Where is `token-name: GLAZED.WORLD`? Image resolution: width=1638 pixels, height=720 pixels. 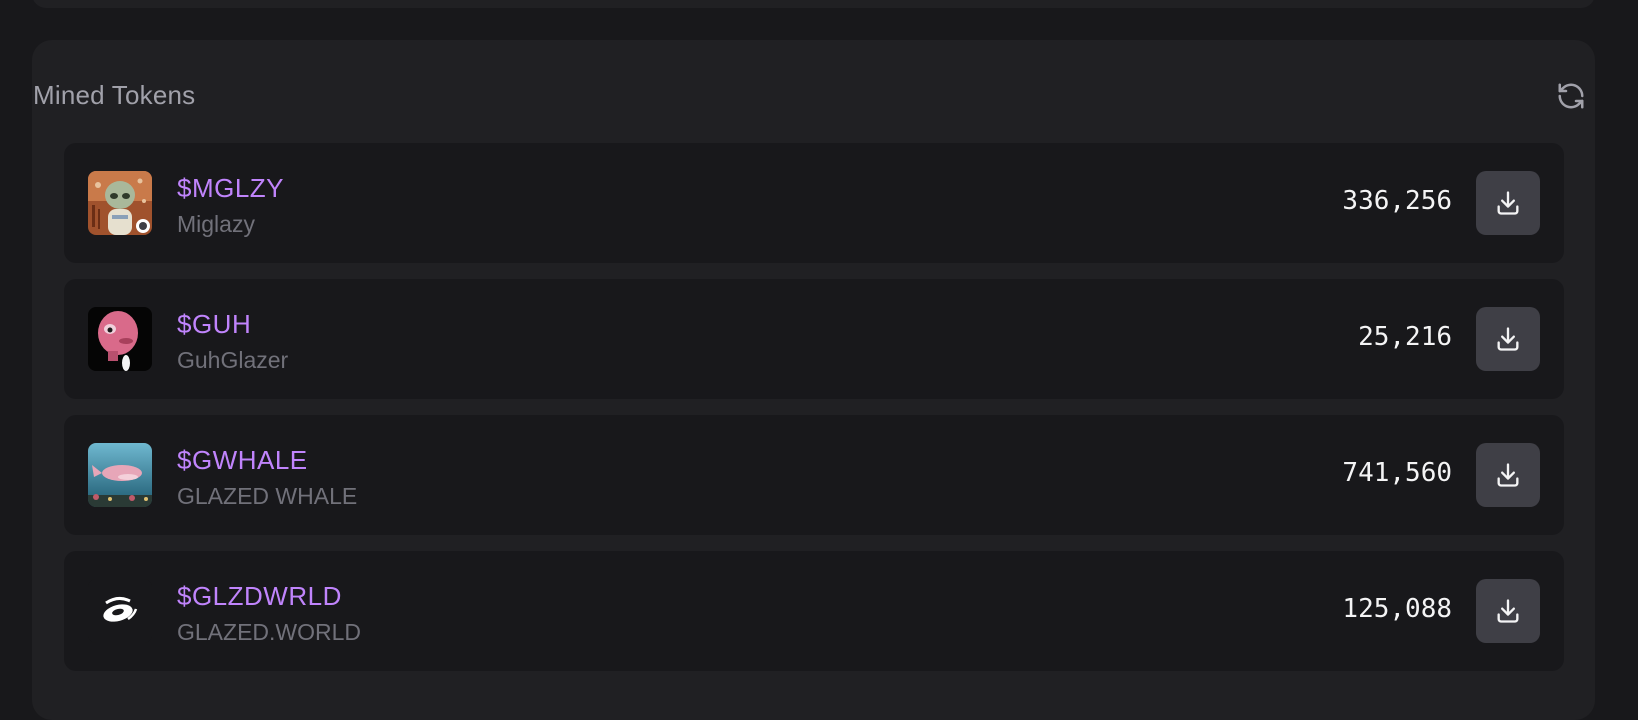
token-name: GLAZED.WORLD is located at coordinates (269, 632).